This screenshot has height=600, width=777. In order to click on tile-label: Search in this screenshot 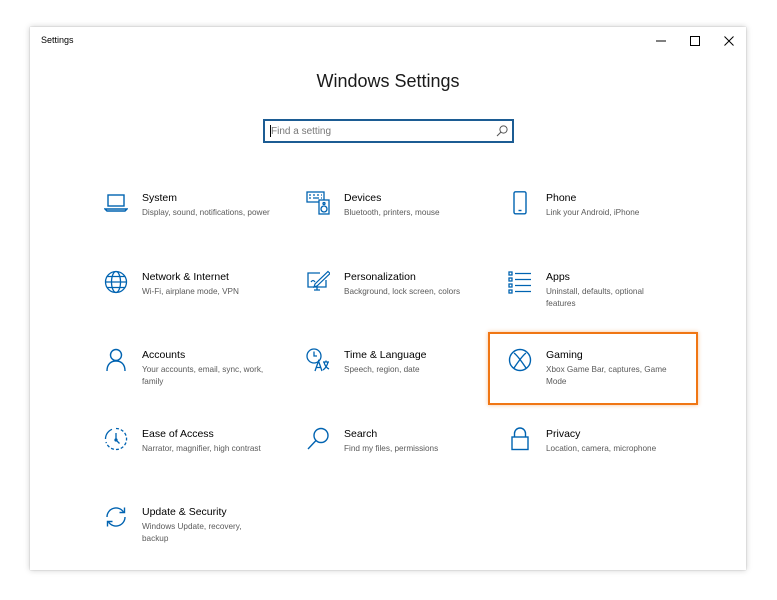, I will do `click(361, 434)`.